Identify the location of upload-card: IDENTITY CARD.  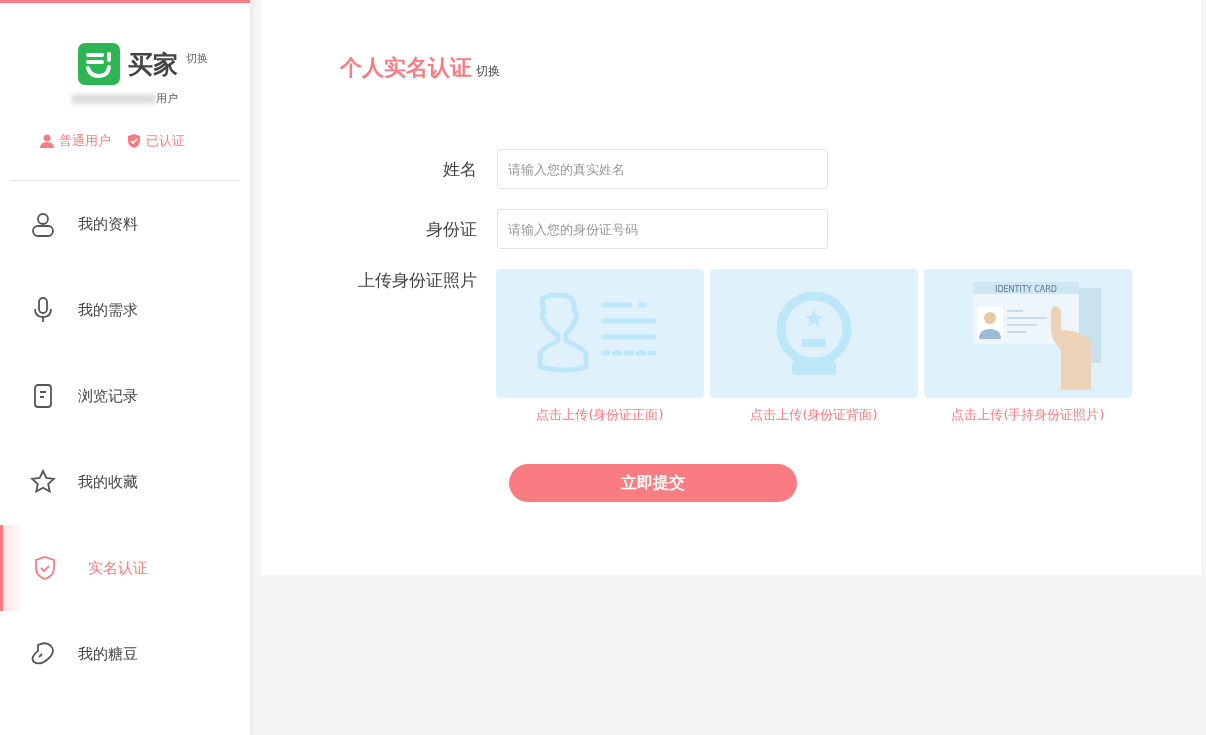
(1028, 333).